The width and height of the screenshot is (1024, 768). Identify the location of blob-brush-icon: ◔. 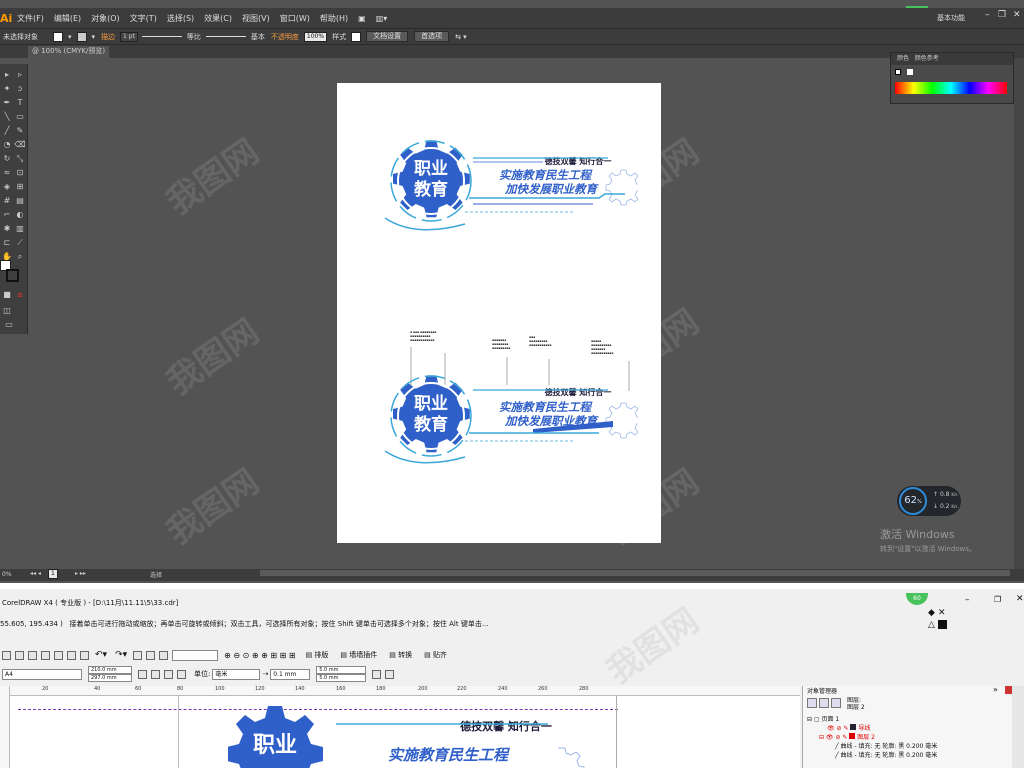
(7, 145).